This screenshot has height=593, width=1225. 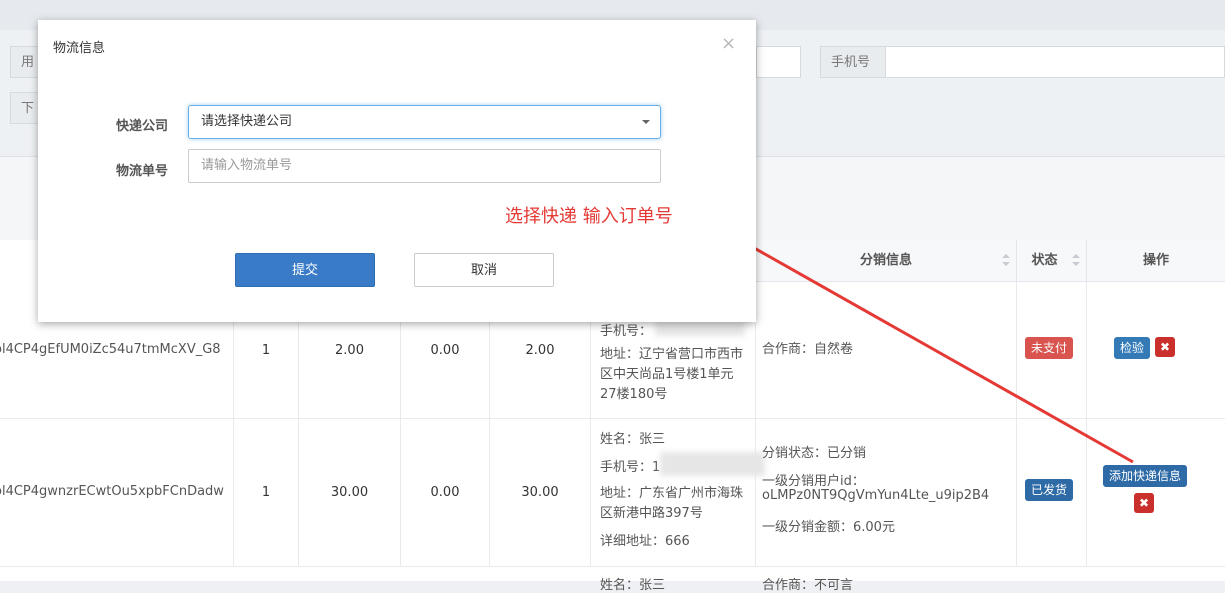 What do you see at coordinates (424, 122) in the screenshot?
I see `courier-select: 请选择快递公司` at bounding box center [424, 122].